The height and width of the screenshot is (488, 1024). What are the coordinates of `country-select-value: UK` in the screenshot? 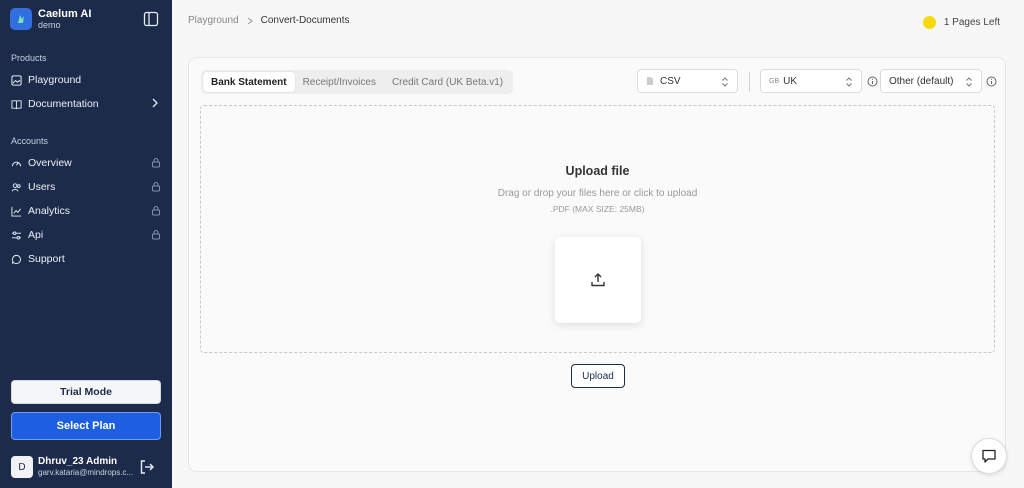 It's located at (790, 81).